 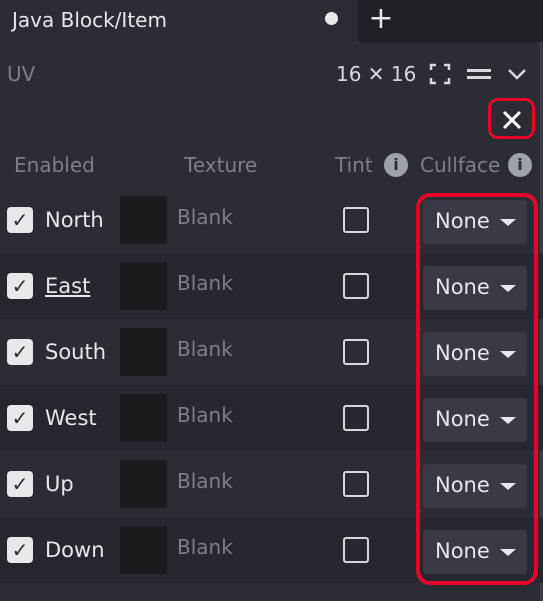 I want to click on column-header-tint: Tint, so click(x=354, y=165).